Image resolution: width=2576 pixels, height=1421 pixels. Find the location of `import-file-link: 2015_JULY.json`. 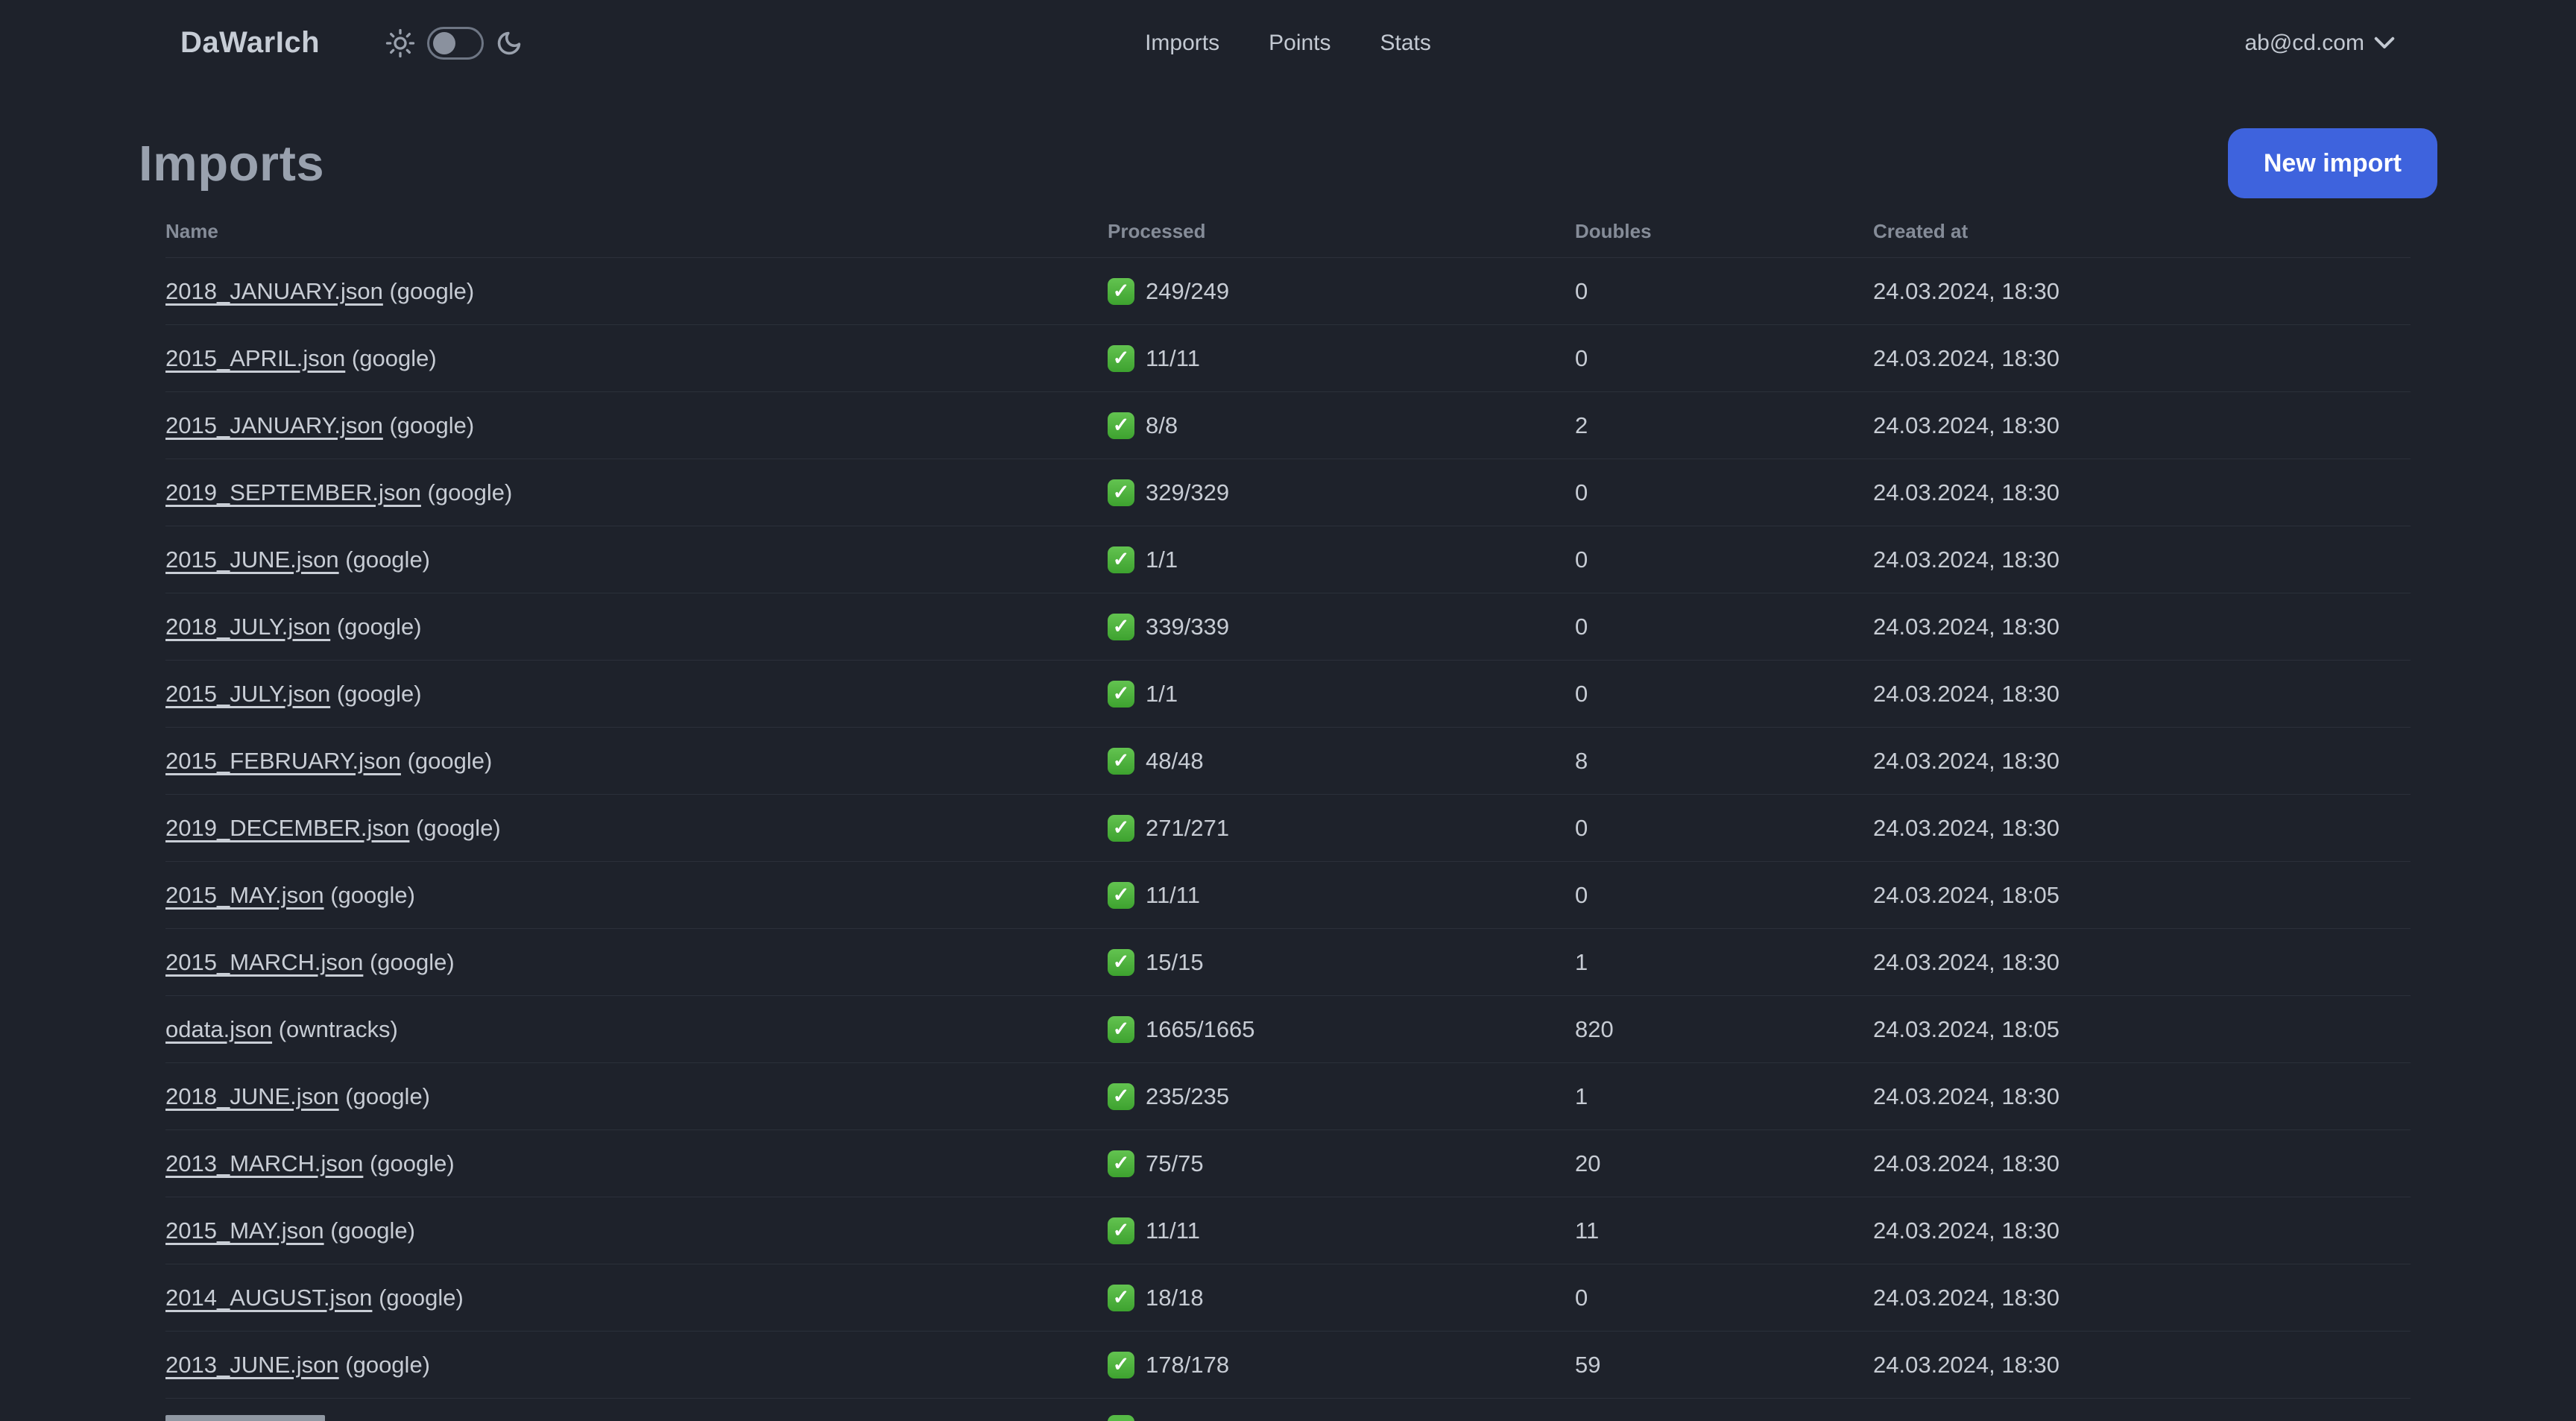

import-file-link: 2015_JULY.json is located at coordinates (247, 694).